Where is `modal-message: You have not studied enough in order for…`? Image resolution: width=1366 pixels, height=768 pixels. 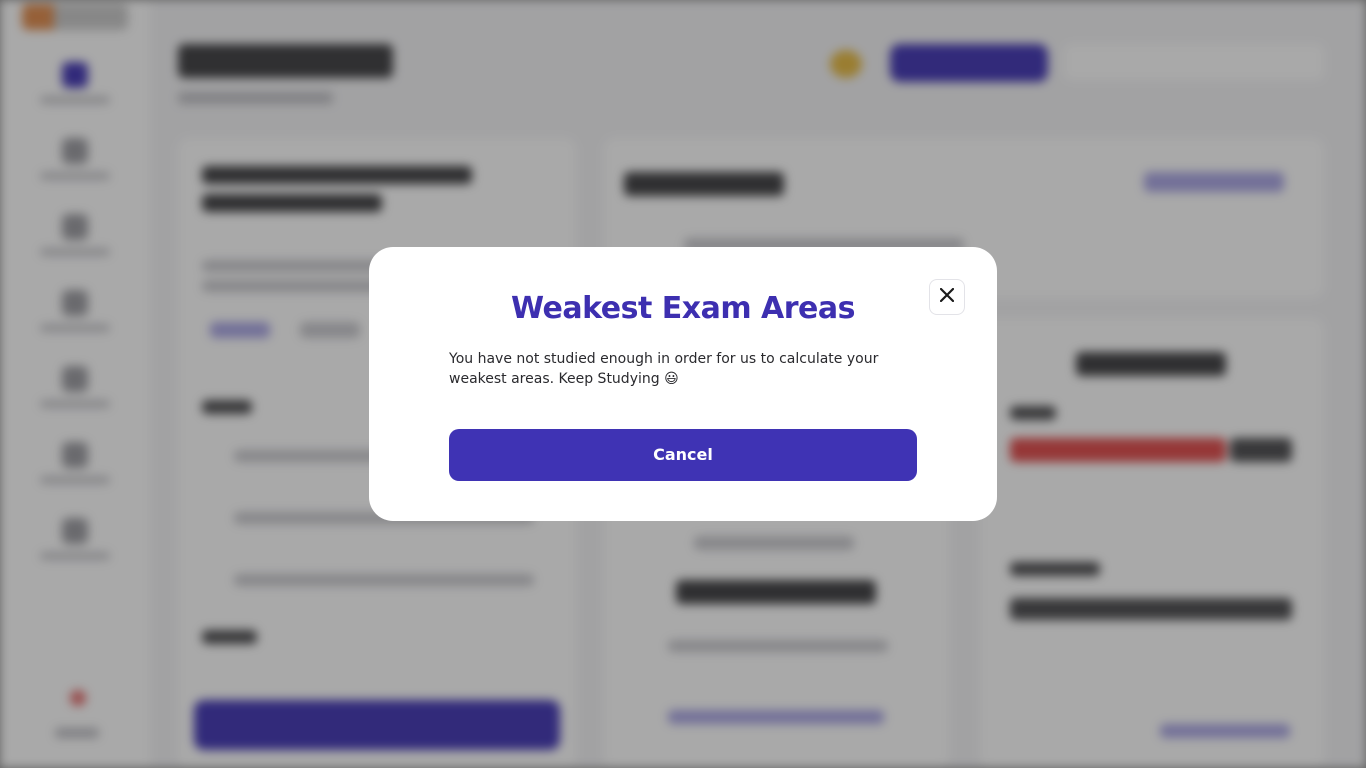
modal-message: You have not studied enough in order for… is located at coordinates (664, 369).